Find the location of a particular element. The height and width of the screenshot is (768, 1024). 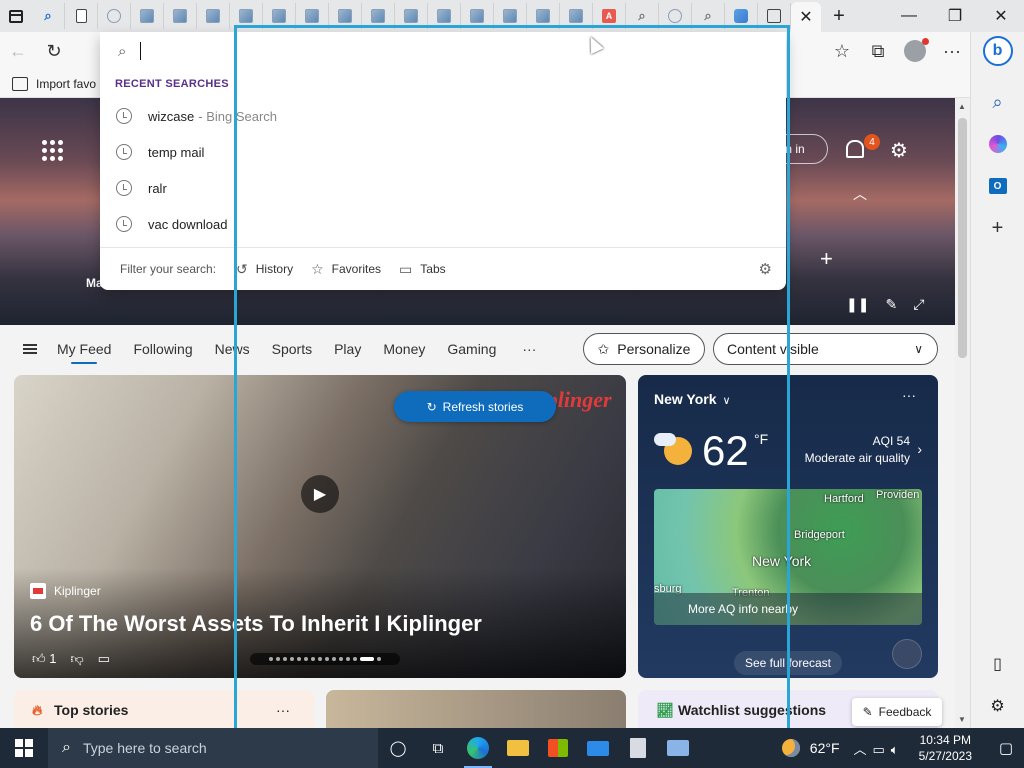

filter-tabs: ▭ Tabs is located at coordinates (422, 269).